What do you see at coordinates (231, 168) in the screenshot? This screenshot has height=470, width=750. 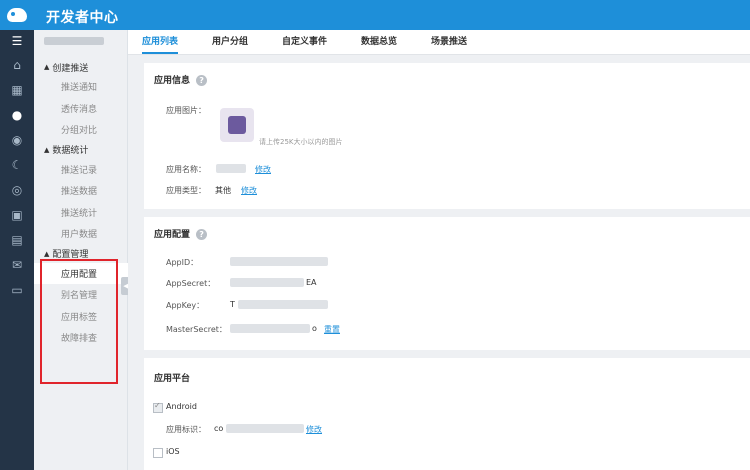 I see `app-name-value` at bounding box center [231, 168].